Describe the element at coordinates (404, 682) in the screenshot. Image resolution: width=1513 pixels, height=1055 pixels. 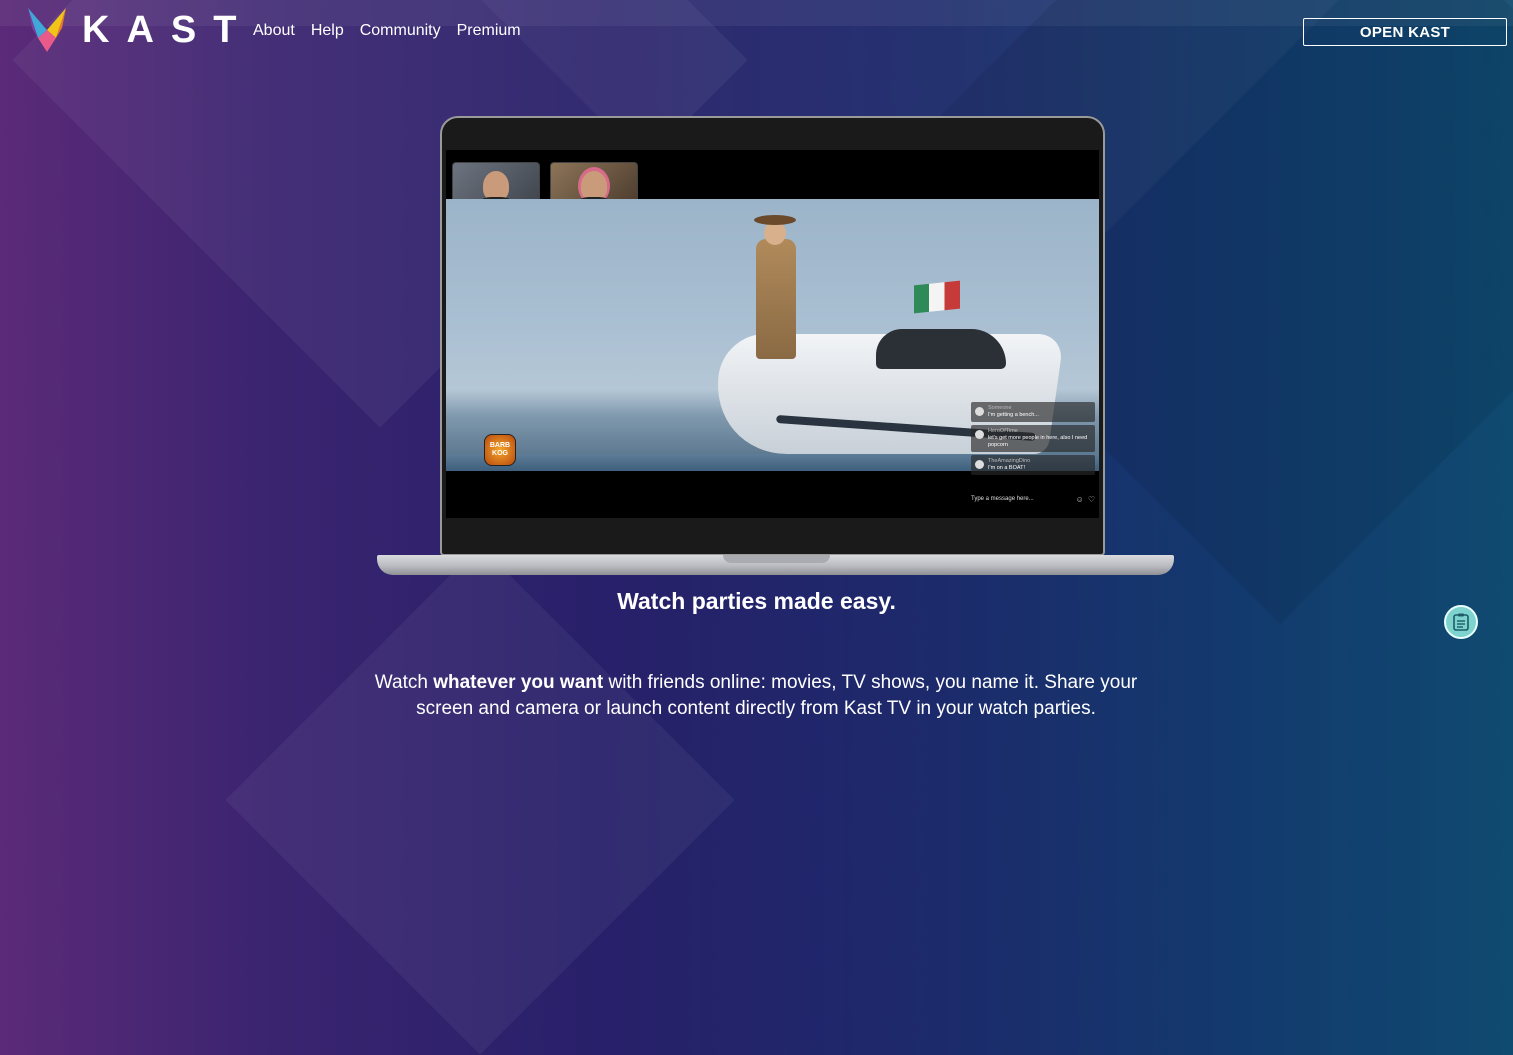
I see `description-text: Watch` at that location.